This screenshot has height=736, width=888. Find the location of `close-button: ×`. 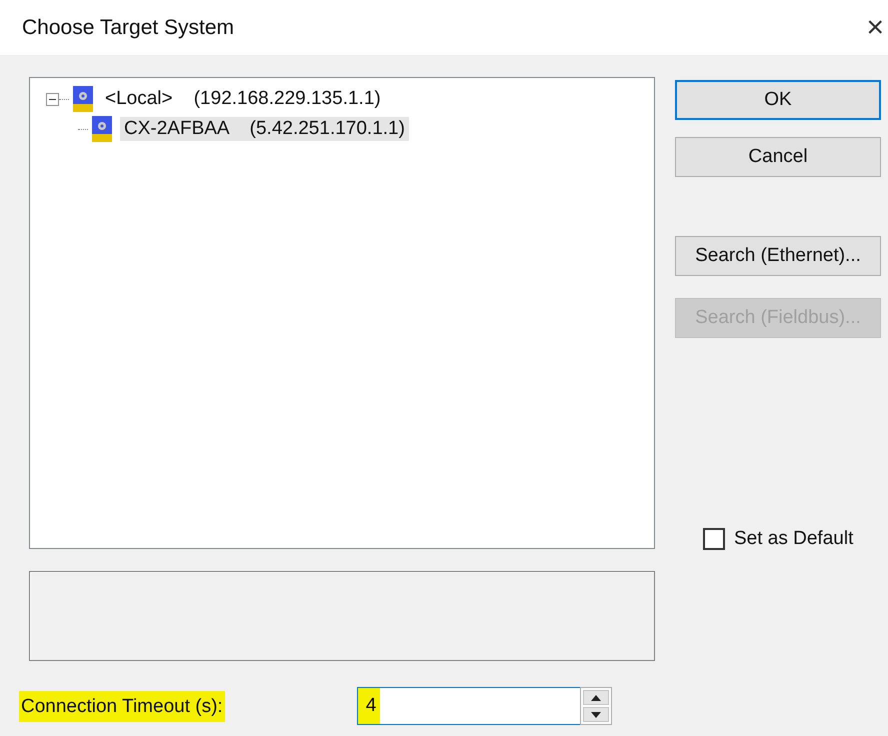

close-button: × is located at coordinates (875, 27).